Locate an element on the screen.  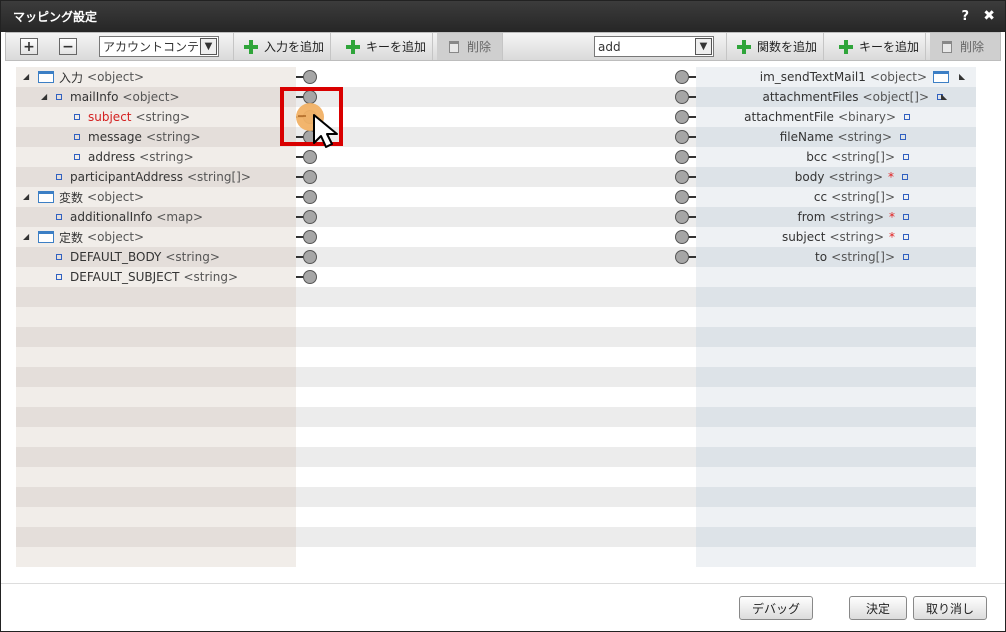
tree-node: 入力 <object> is located at coordinates (91, 77).